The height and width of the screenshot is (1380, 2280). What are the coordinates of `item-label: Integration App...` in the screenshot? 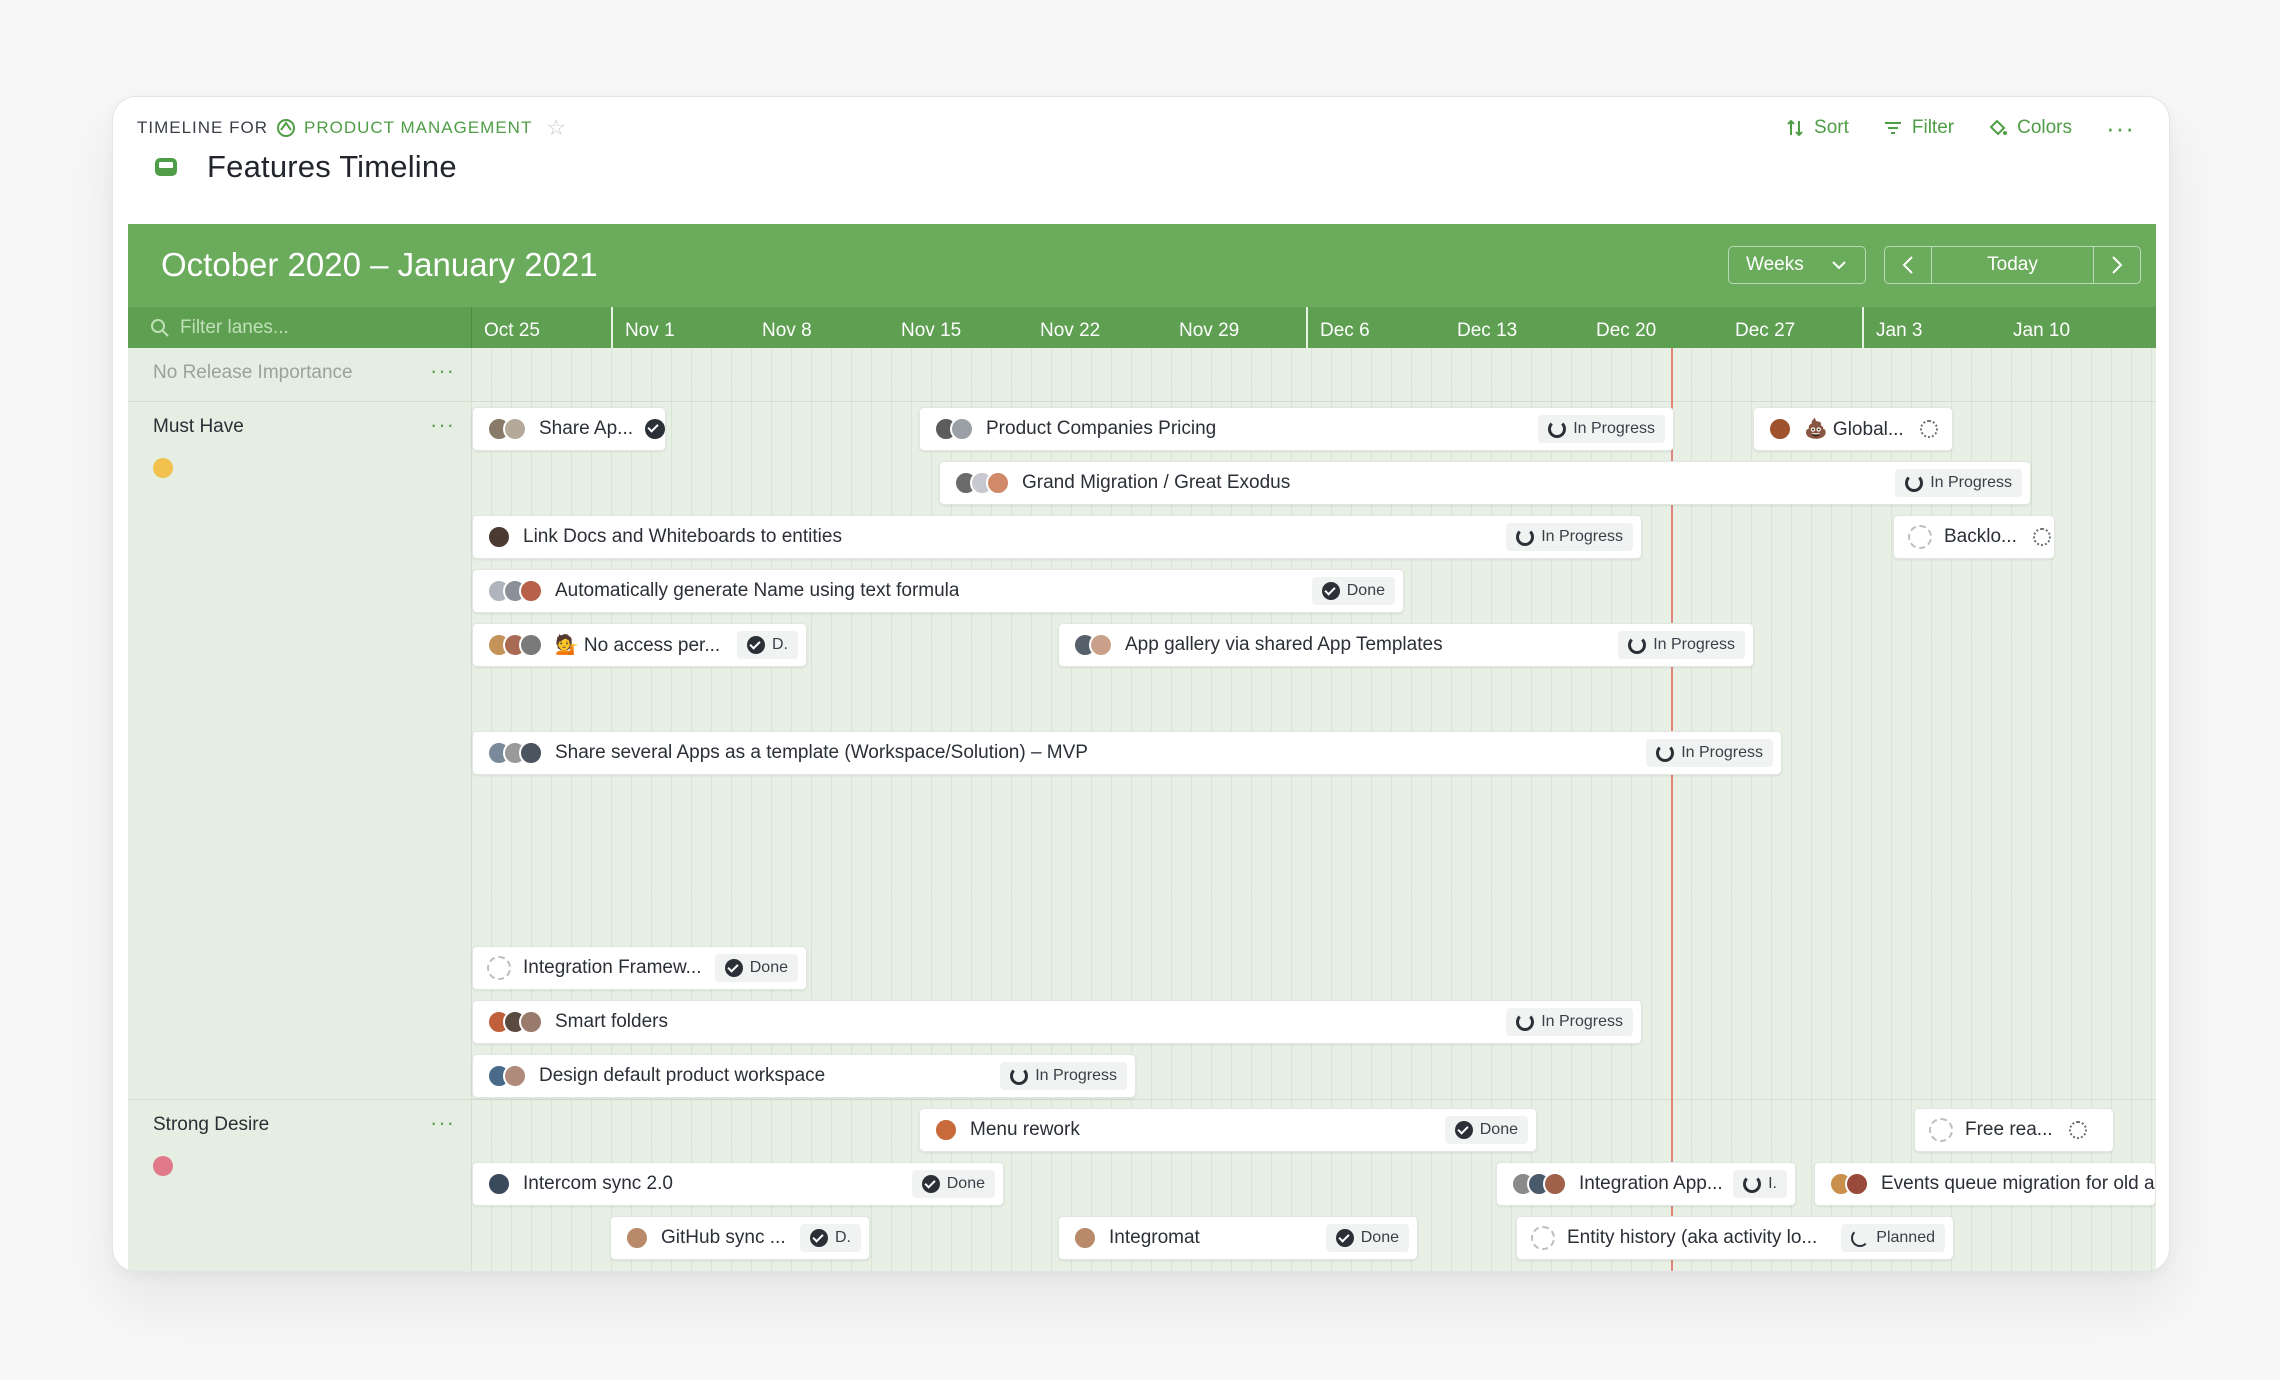 It's located at (1651, 1183).